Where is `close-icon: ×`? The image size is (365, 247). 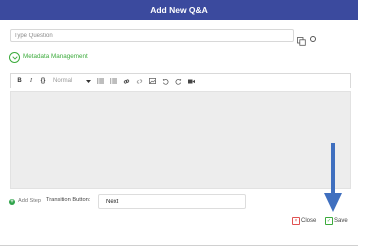 close-icon: × is located at coordinates (296, 220).